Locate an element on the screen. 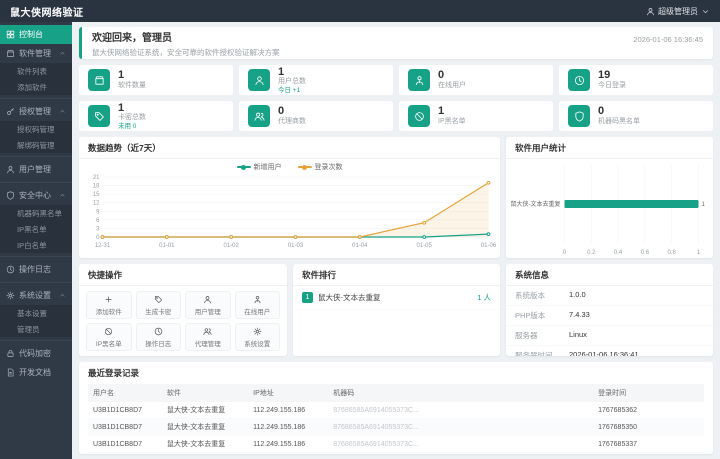 Image resolution: width=720 pixels, height=459 pixels. sidebar-item-label: 软件列表 is located at coordinates (32, 71).